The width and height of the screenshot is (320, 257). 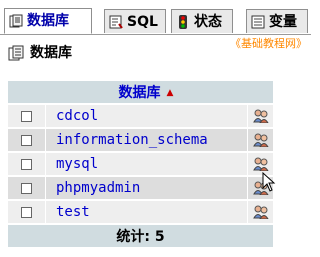 What do you see at coordinates (283, 22) in the screenshot?
I see `tab-label: 变量` at bounding box center [283, 22].